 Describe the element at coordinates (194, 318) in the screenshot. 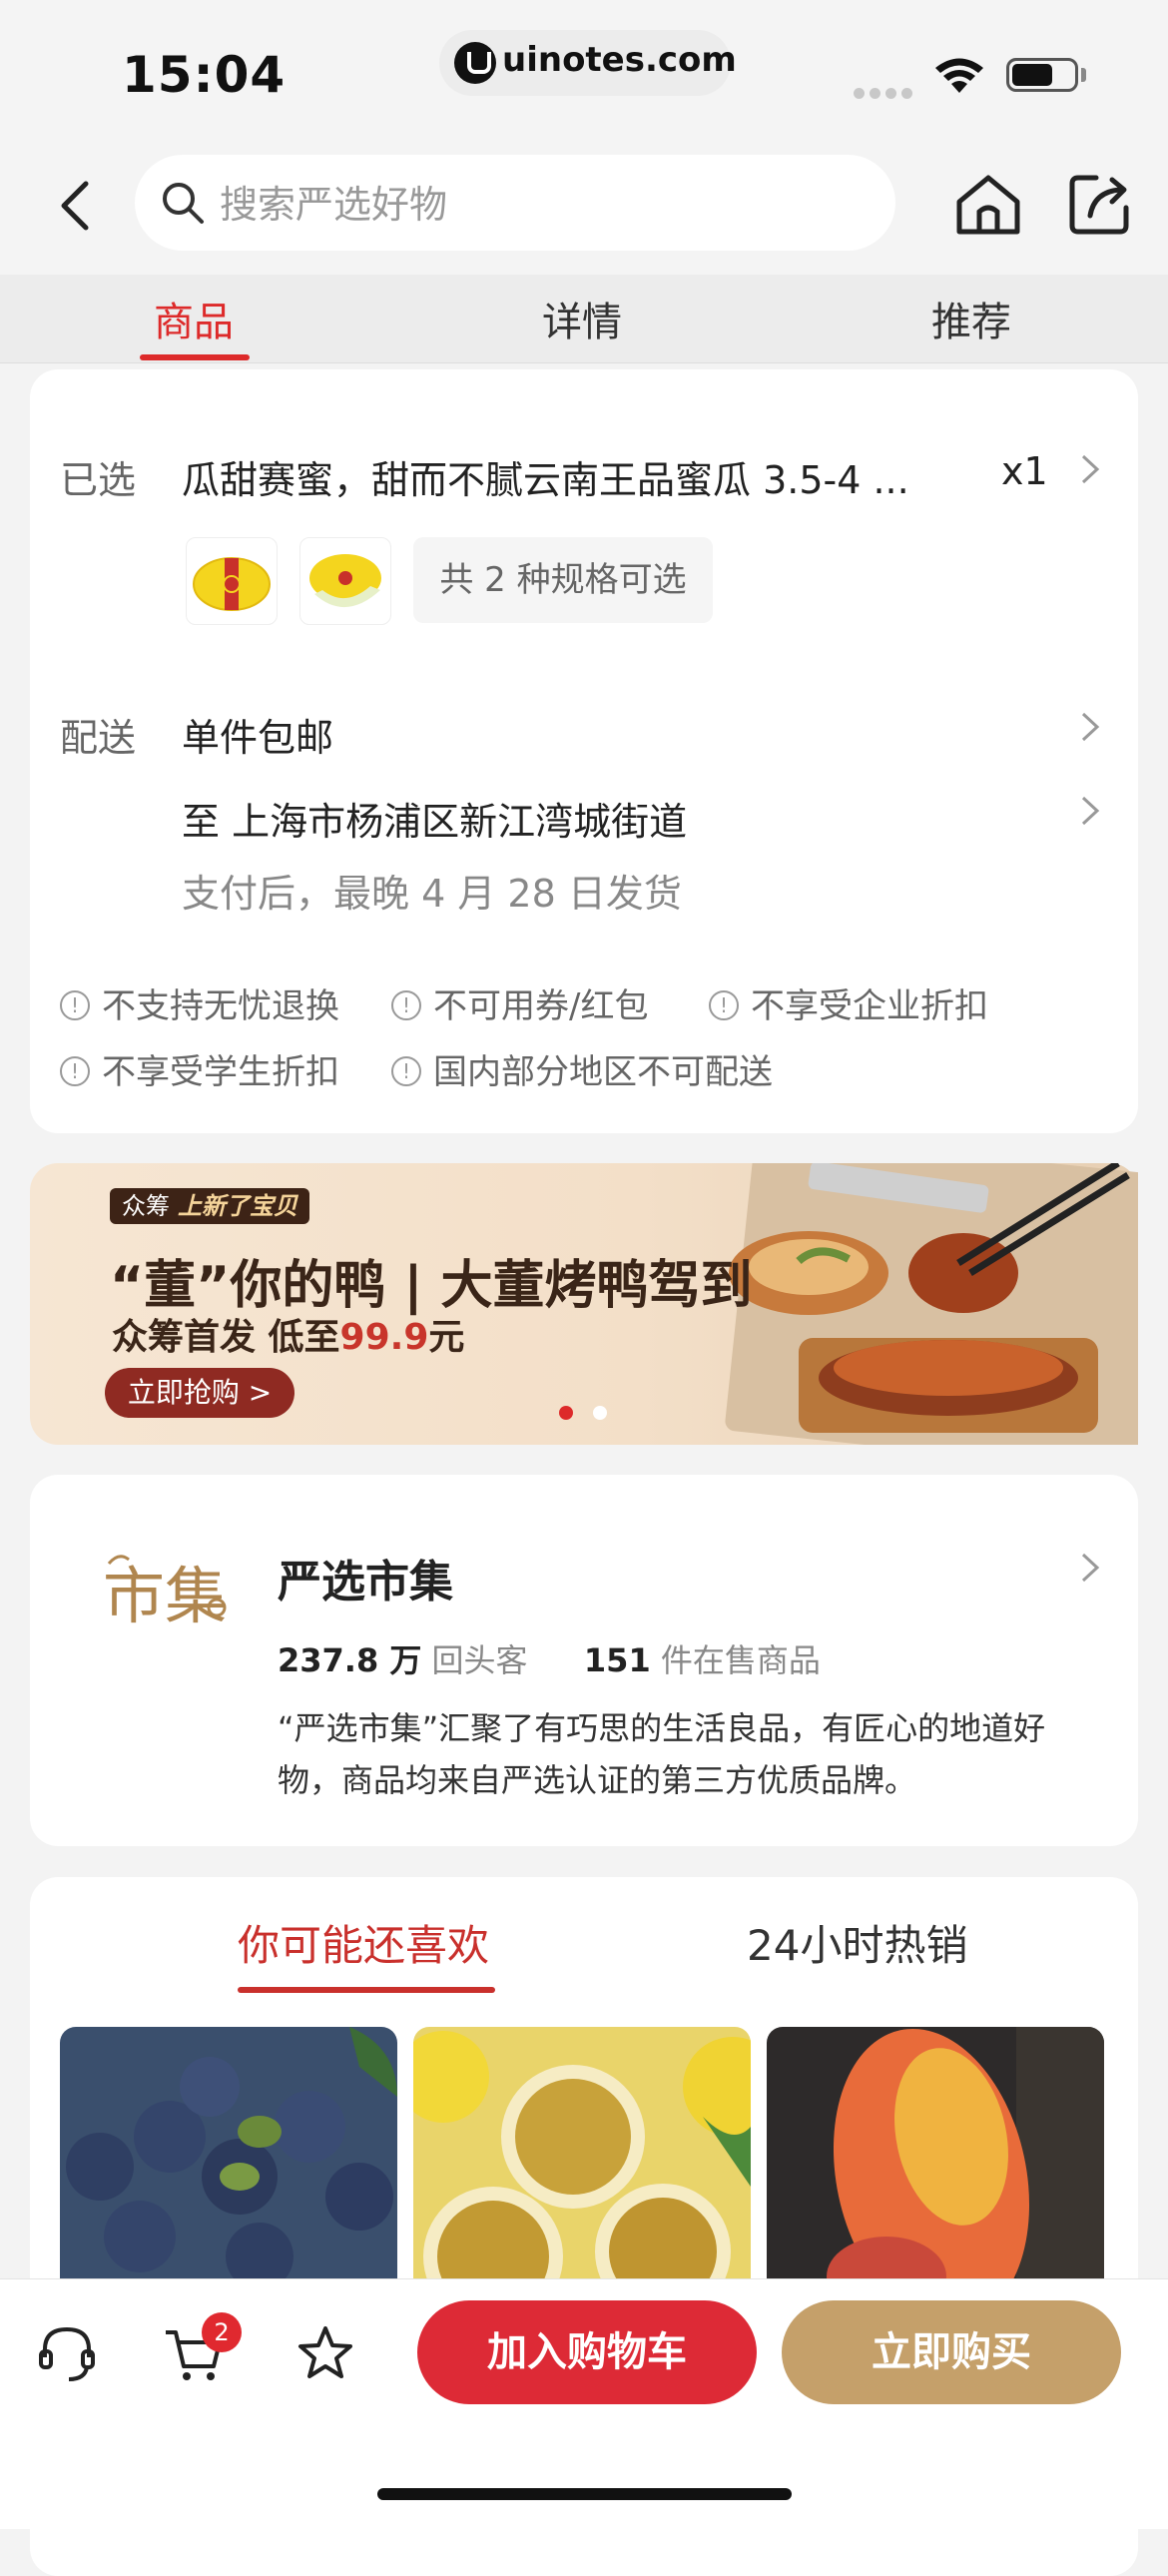

I see `tab-goods: 商品` at that location.